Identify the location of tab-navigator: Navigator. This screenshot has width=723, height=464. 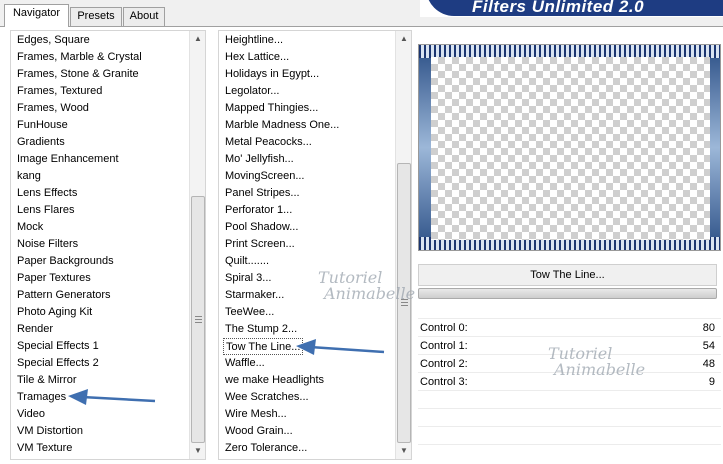
(36, 15).